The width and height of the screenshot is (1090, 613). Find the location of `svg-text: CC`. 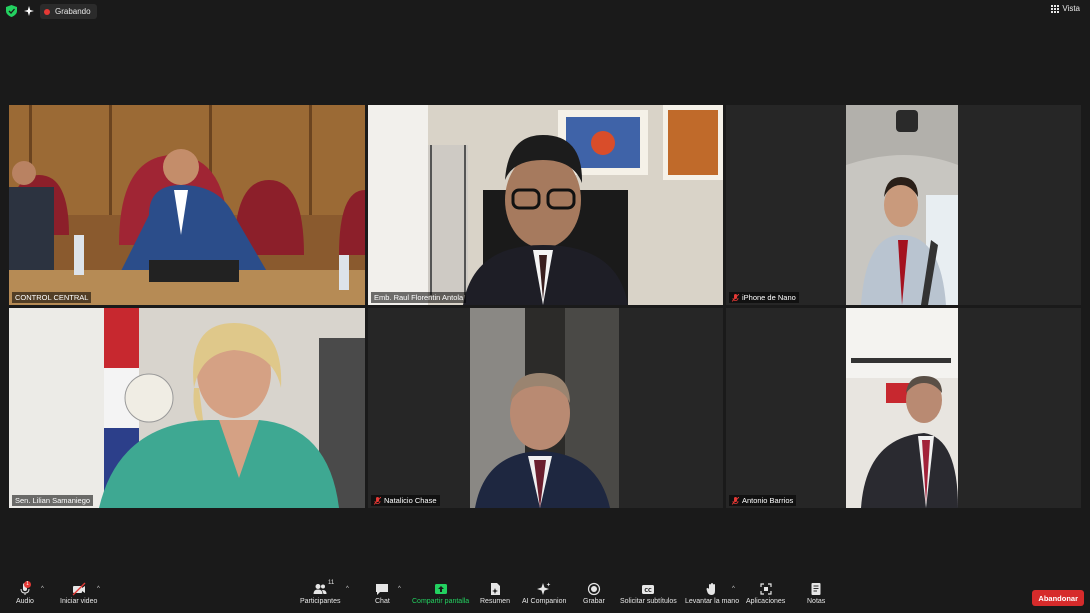

svg-text: CC is located at coordinates (649, 591).